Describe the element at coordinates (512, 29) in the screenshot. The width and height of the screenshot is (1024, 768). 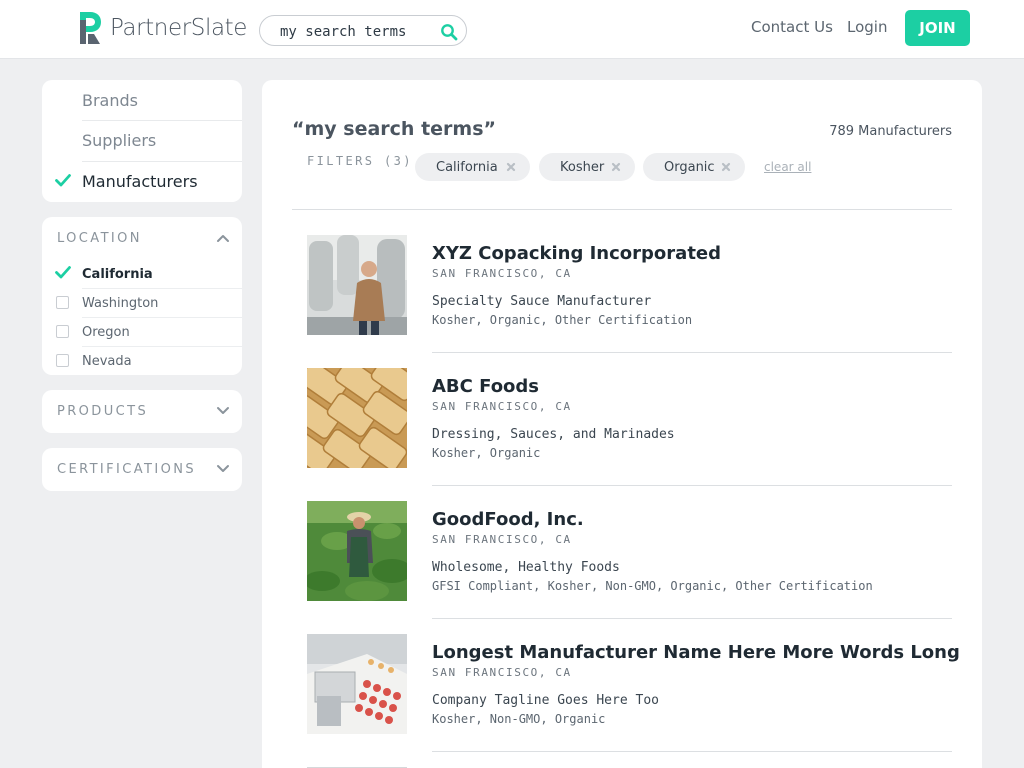
I see `top-header: PartnerSlate Contact Us Login JOIN` at that location.